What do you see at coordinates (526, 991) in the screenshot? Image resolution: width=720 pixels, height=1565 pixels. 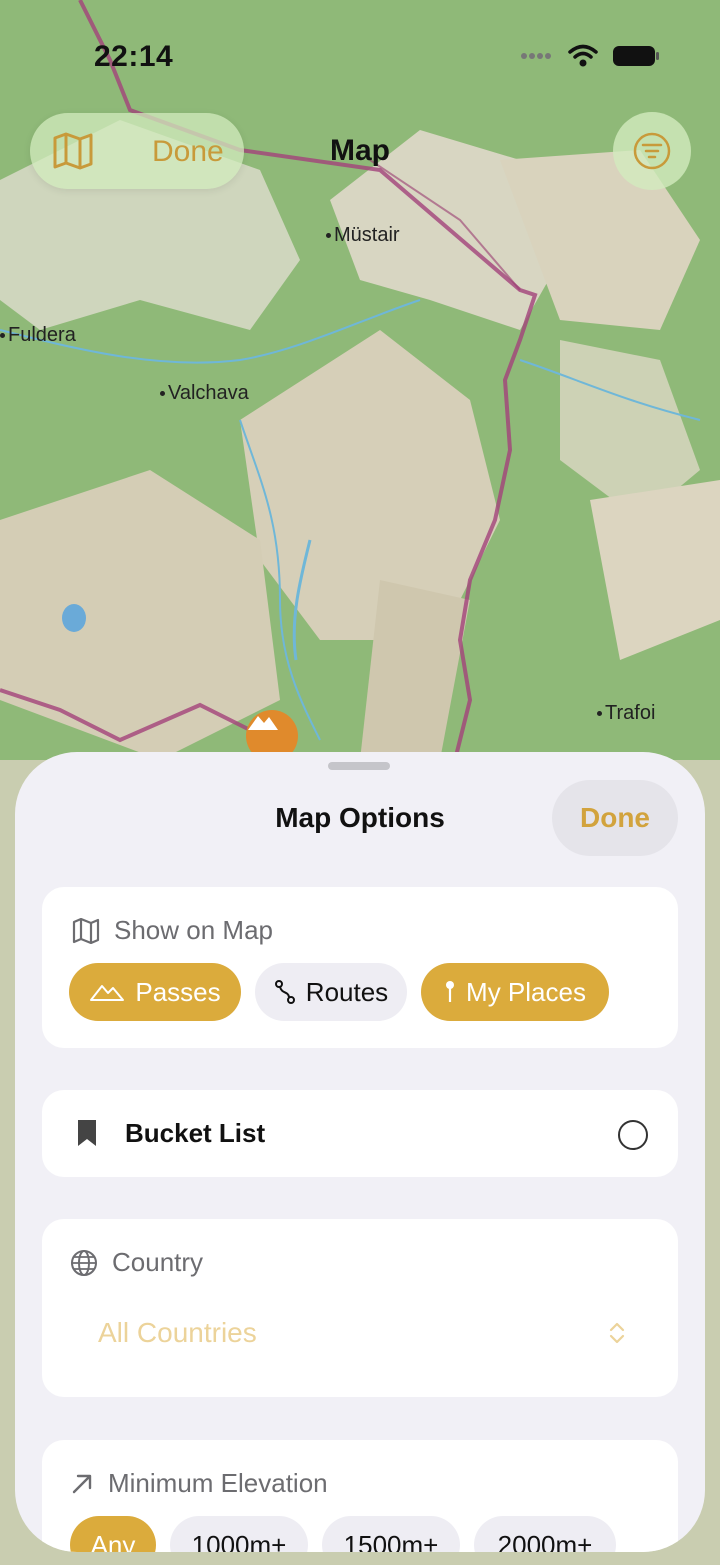 I see `chip-label: My Places` at bounding box center [526, 991].